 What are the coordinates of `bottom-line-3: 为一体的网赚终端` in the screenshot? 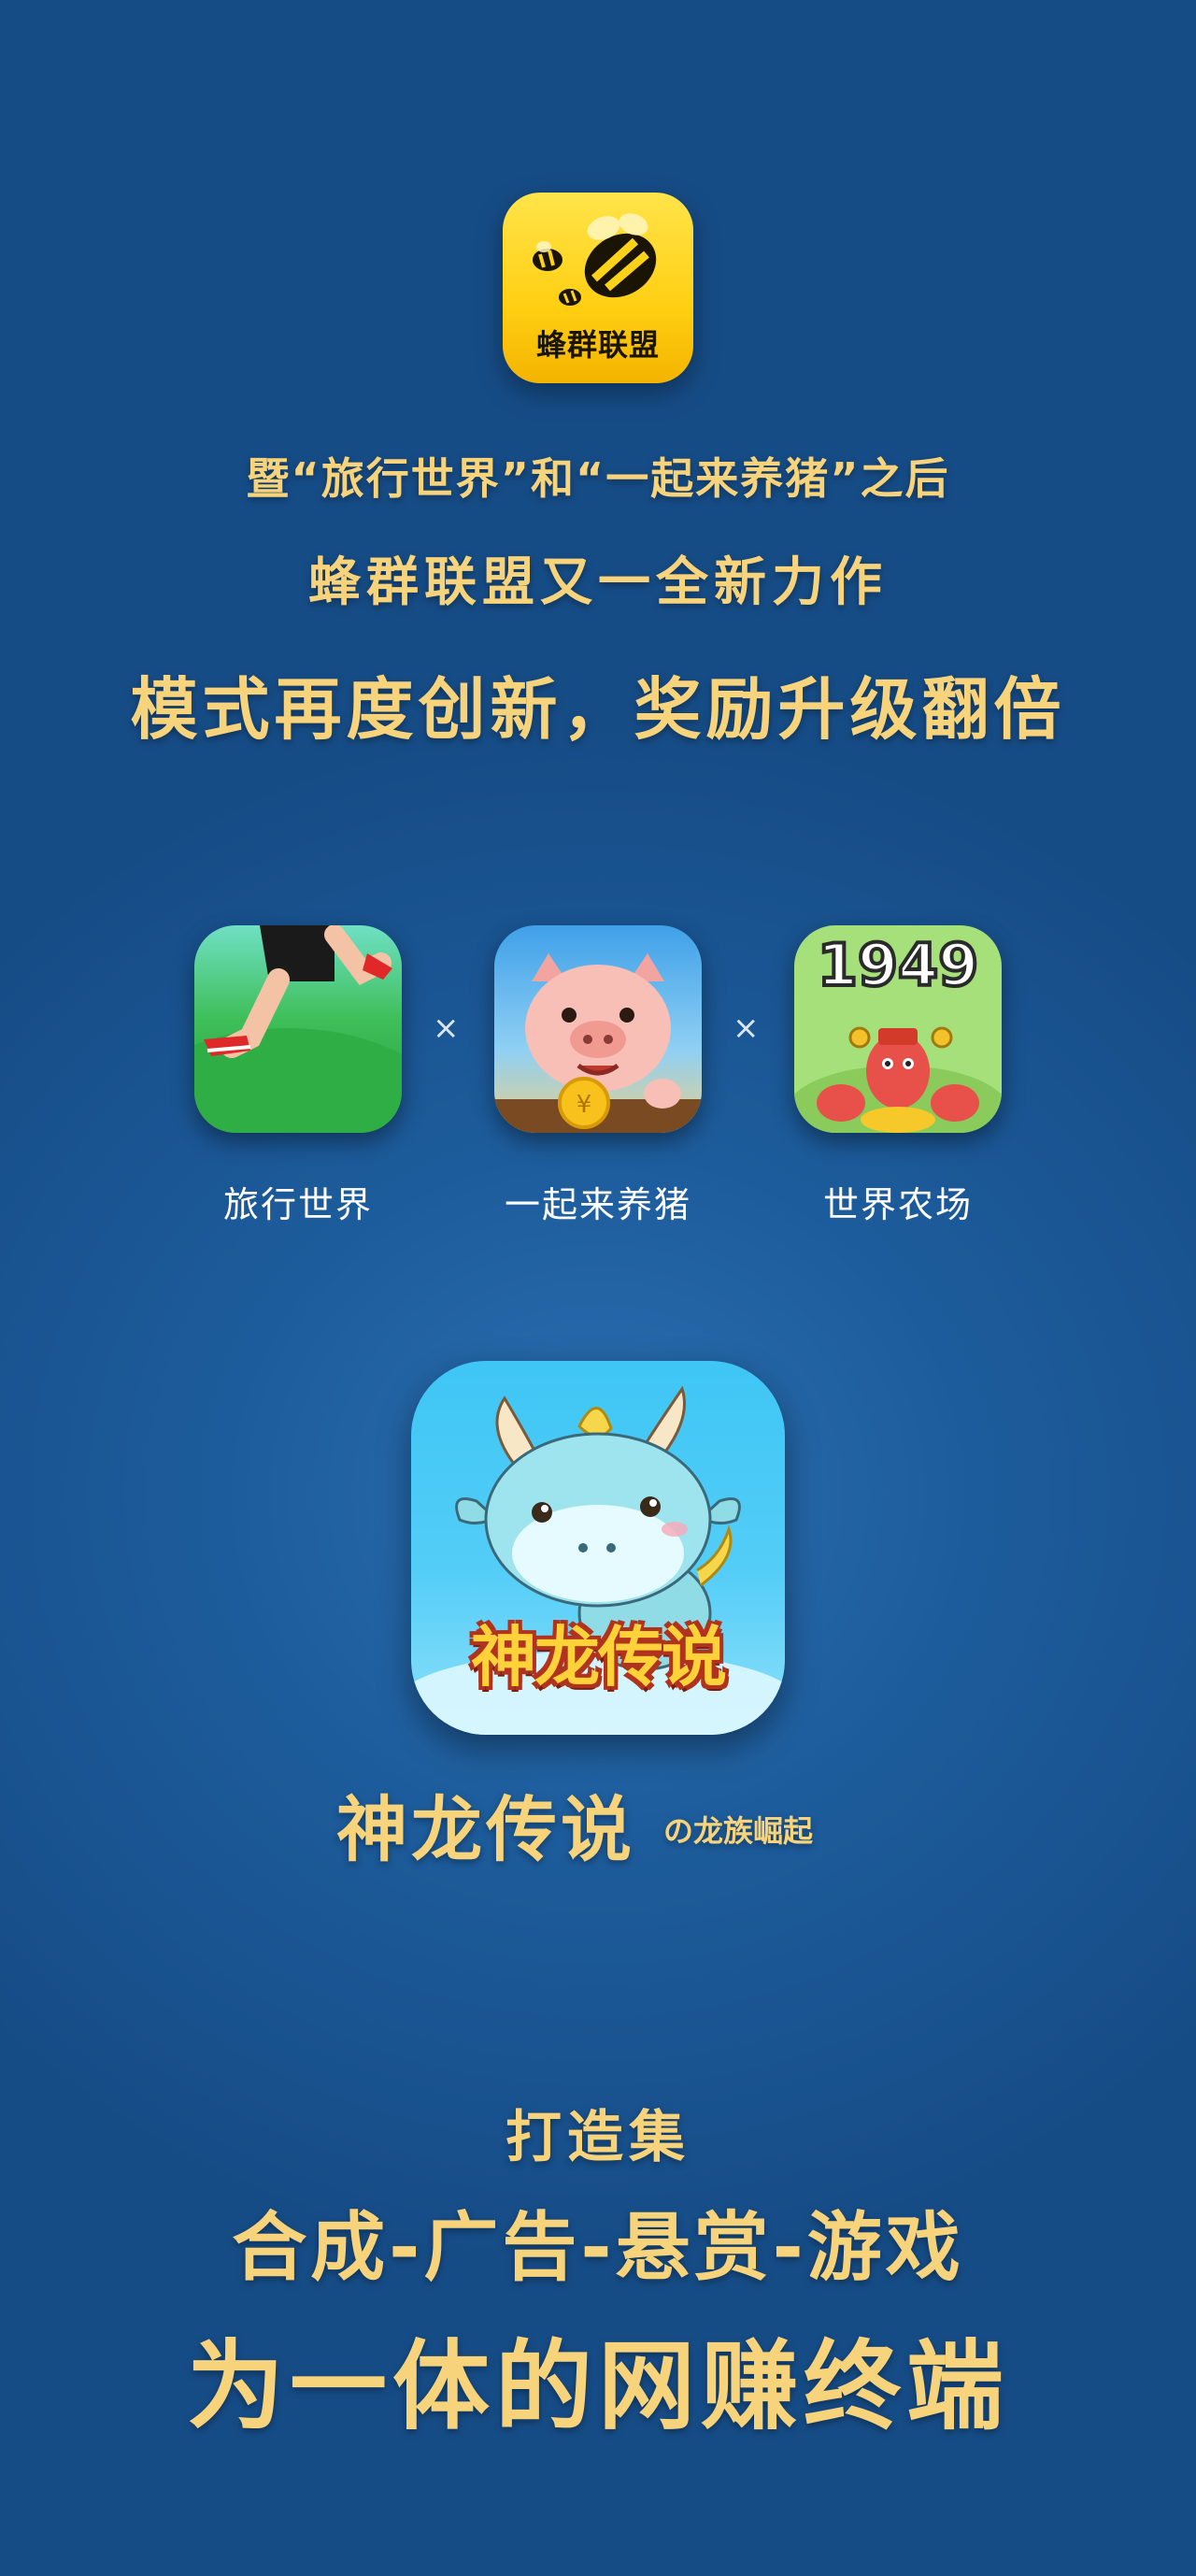 It's located at (597, 2386).